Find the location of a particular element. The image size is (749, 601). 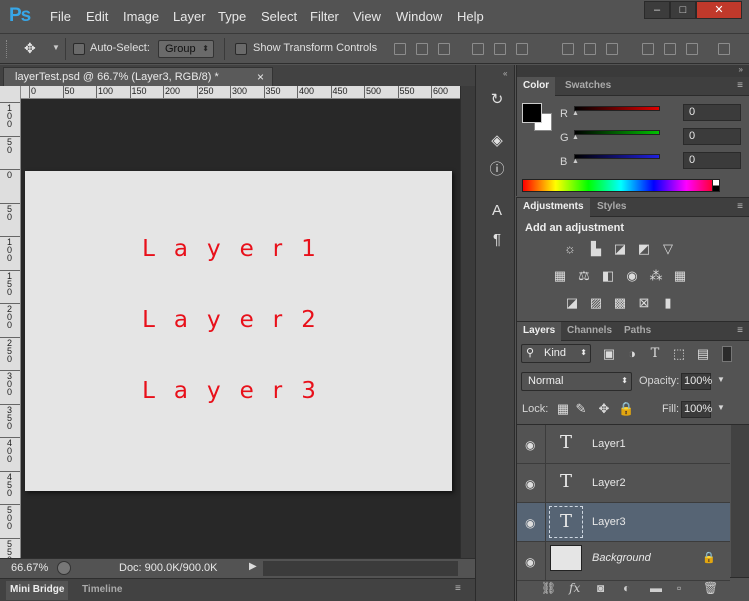

menu-select: Select is located at coordinates (279, 16).